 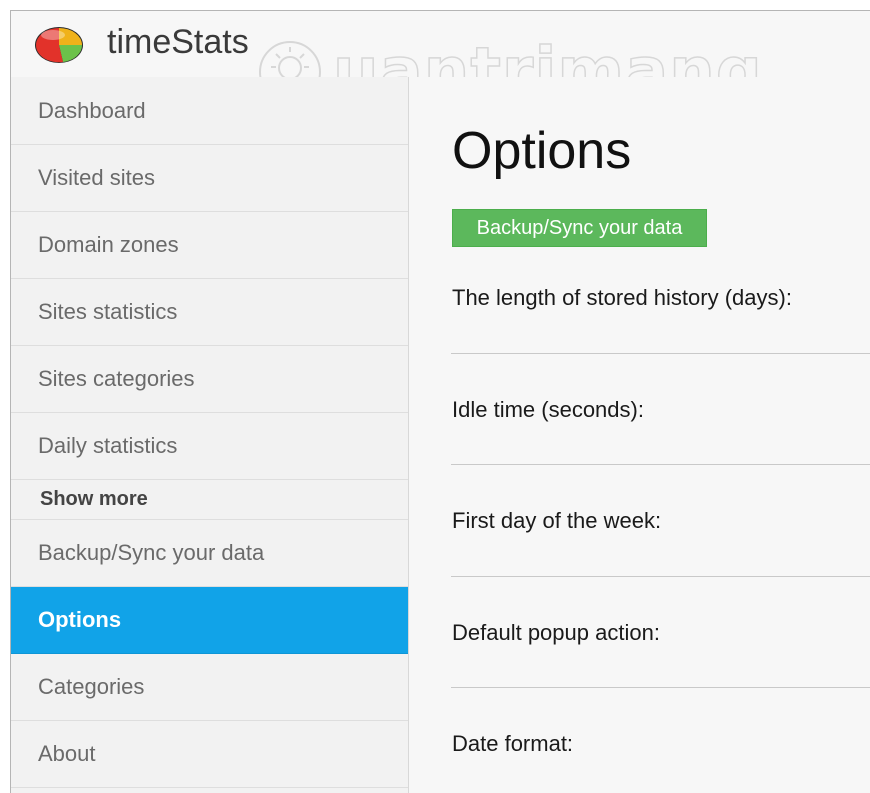 What do you see at coordinates (513, 743) in the screenshot?
I see `option-label: Date format:` at bounding box center [513, 743].